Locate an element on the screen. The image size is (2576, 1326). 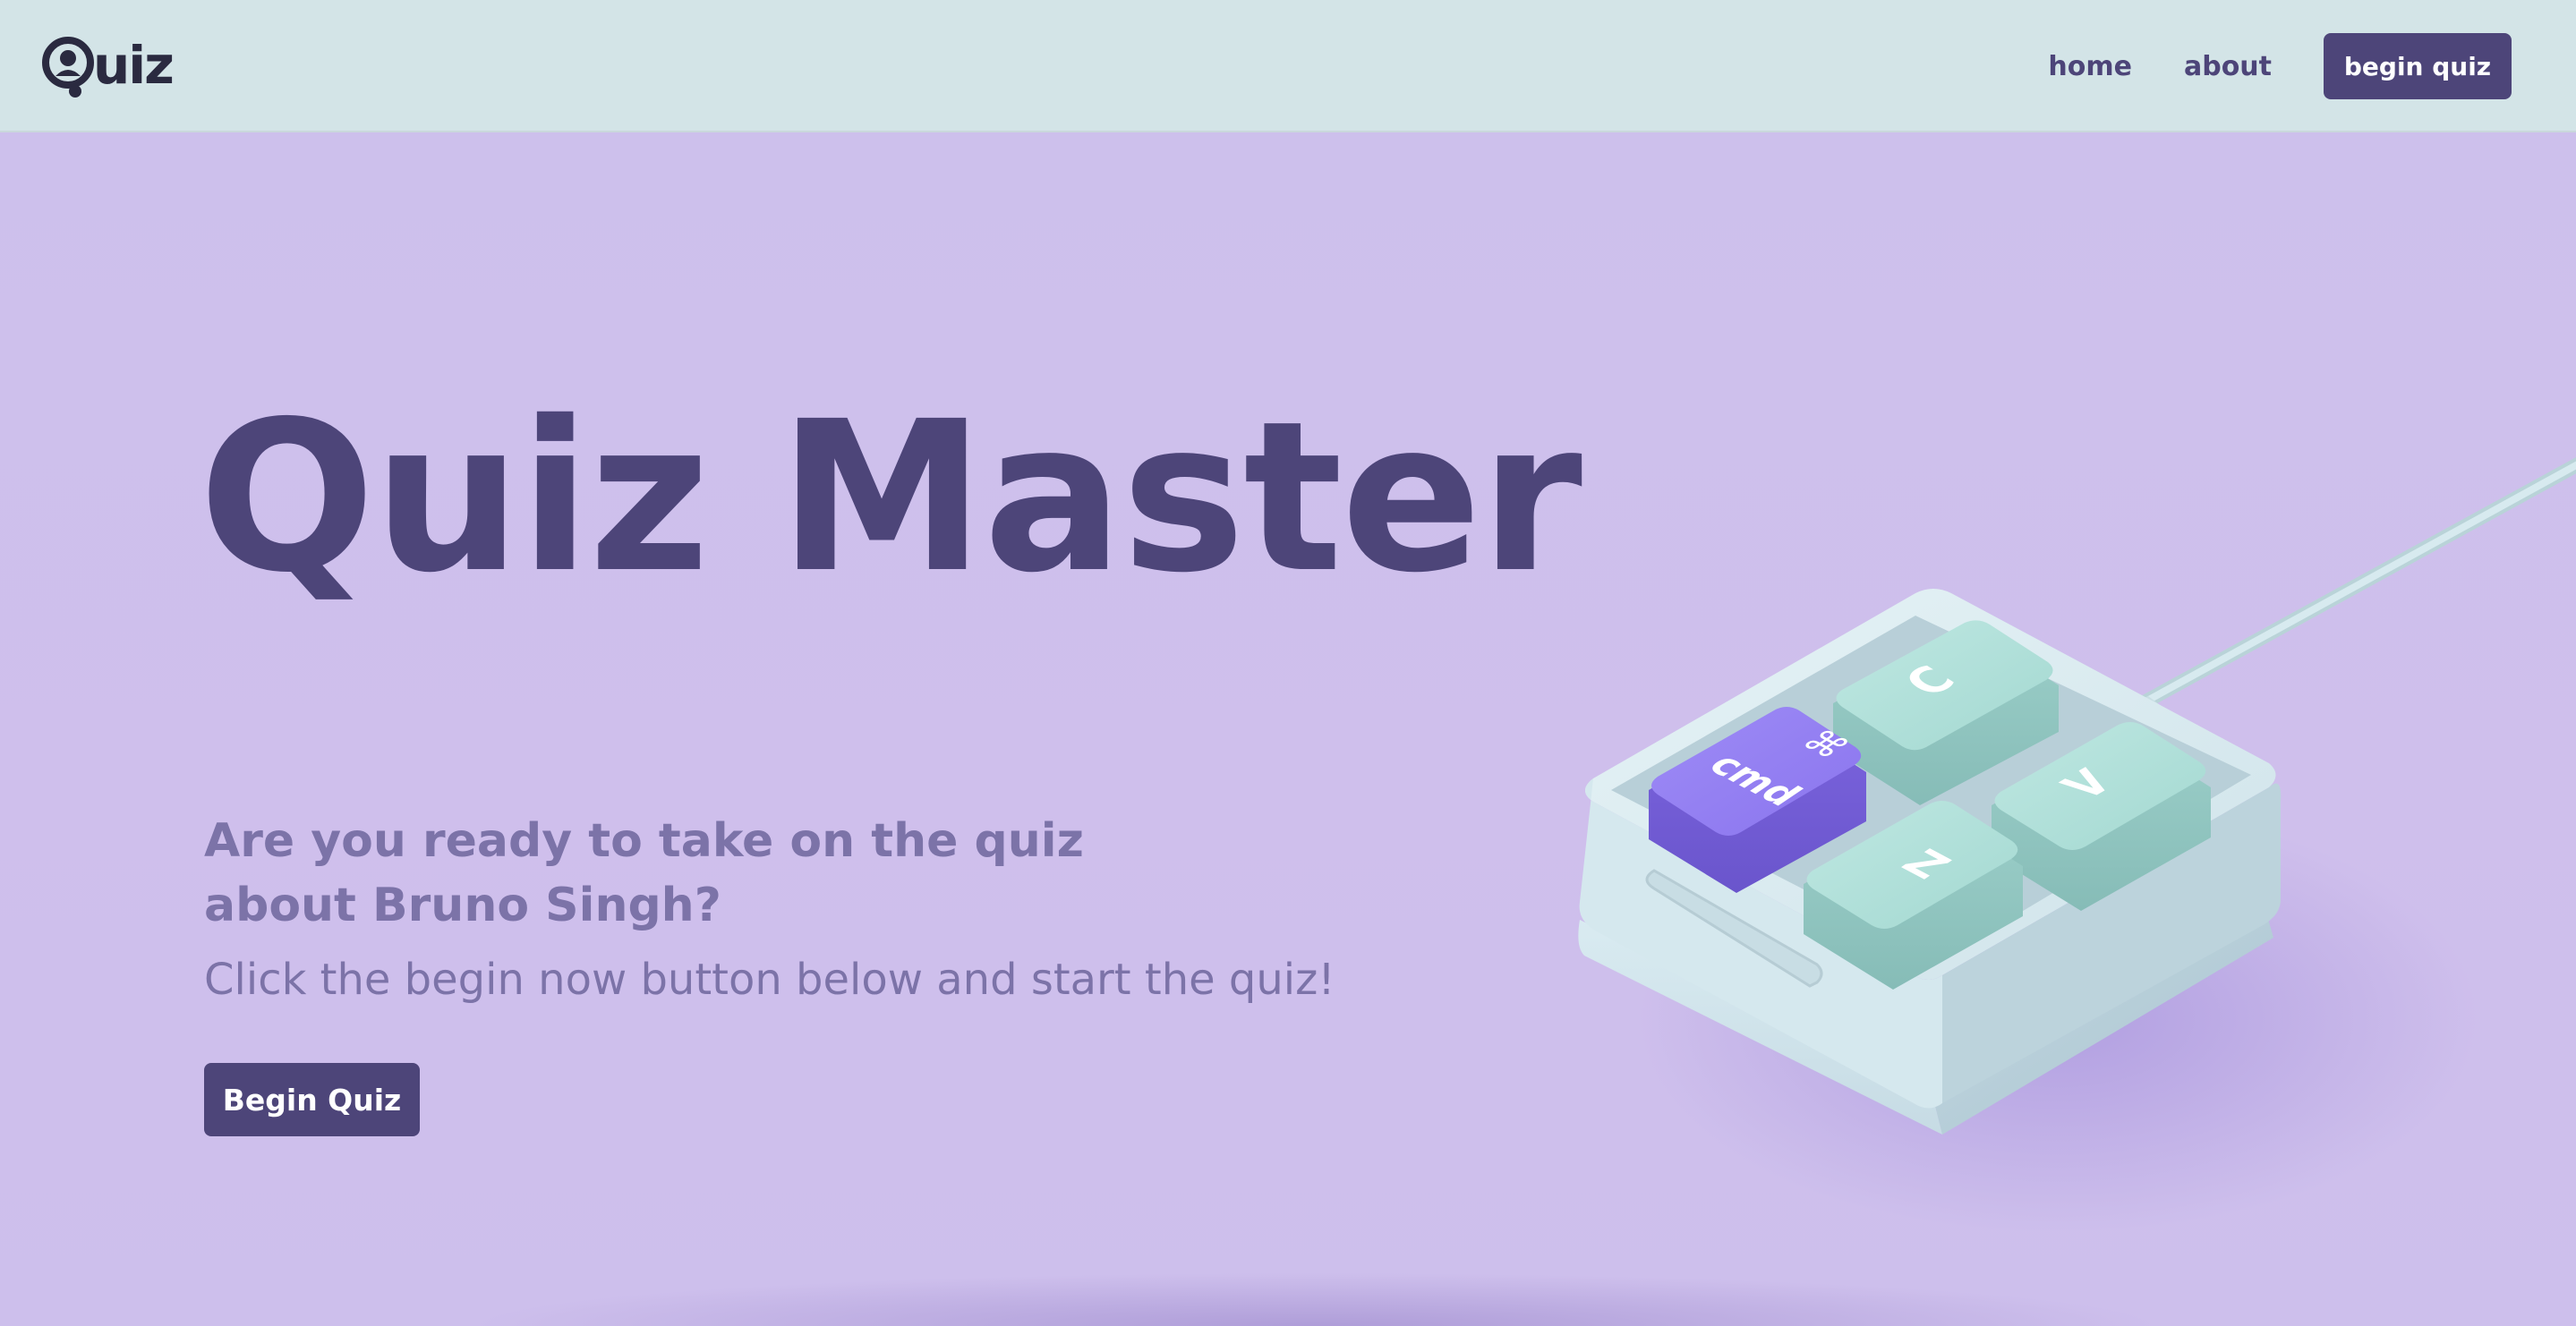
nav-begin-quiz-button: begin quiz is located at coordinates (2418, 66).